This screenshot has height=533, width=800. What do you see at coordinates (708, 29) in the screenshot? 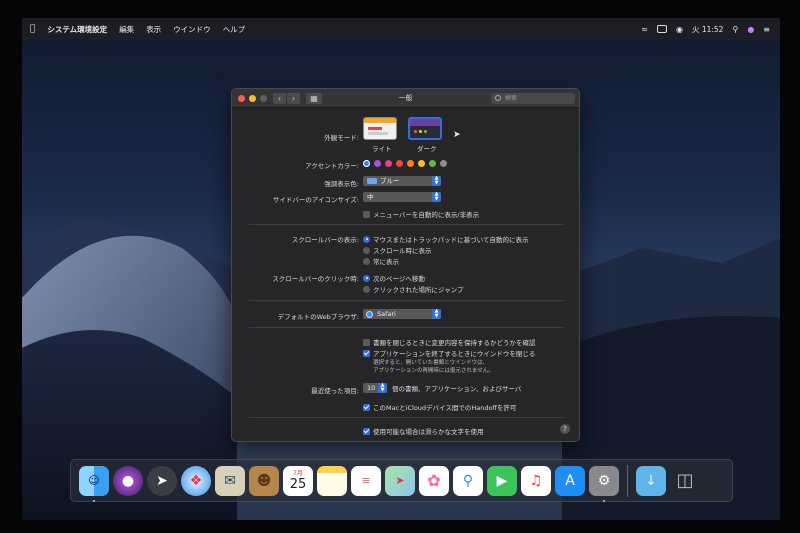
I see `menu-clock: 火 11:52` at bounding box center [708, 29].